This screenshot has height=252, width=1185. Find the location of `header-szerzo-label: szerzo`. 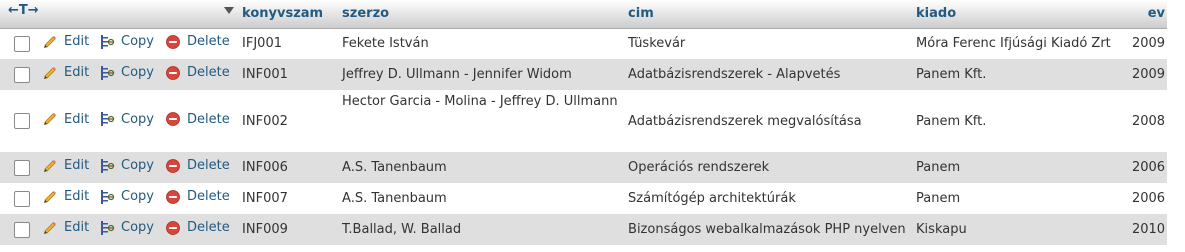

header-szerzo-label: szerzo is located at coordinates (364, 13).